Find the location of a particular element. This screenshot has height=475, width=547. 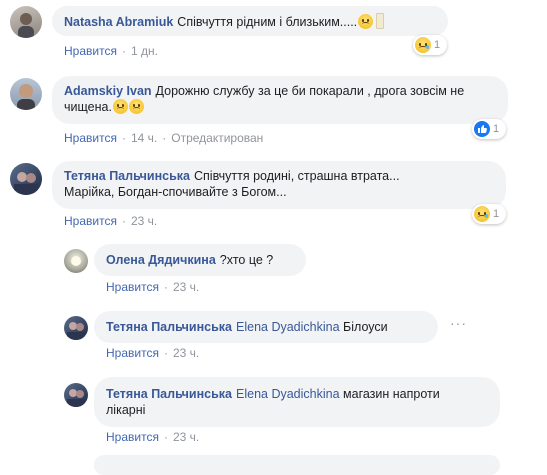

timestamp: 14 ч. is located at coordinates (144, 138).